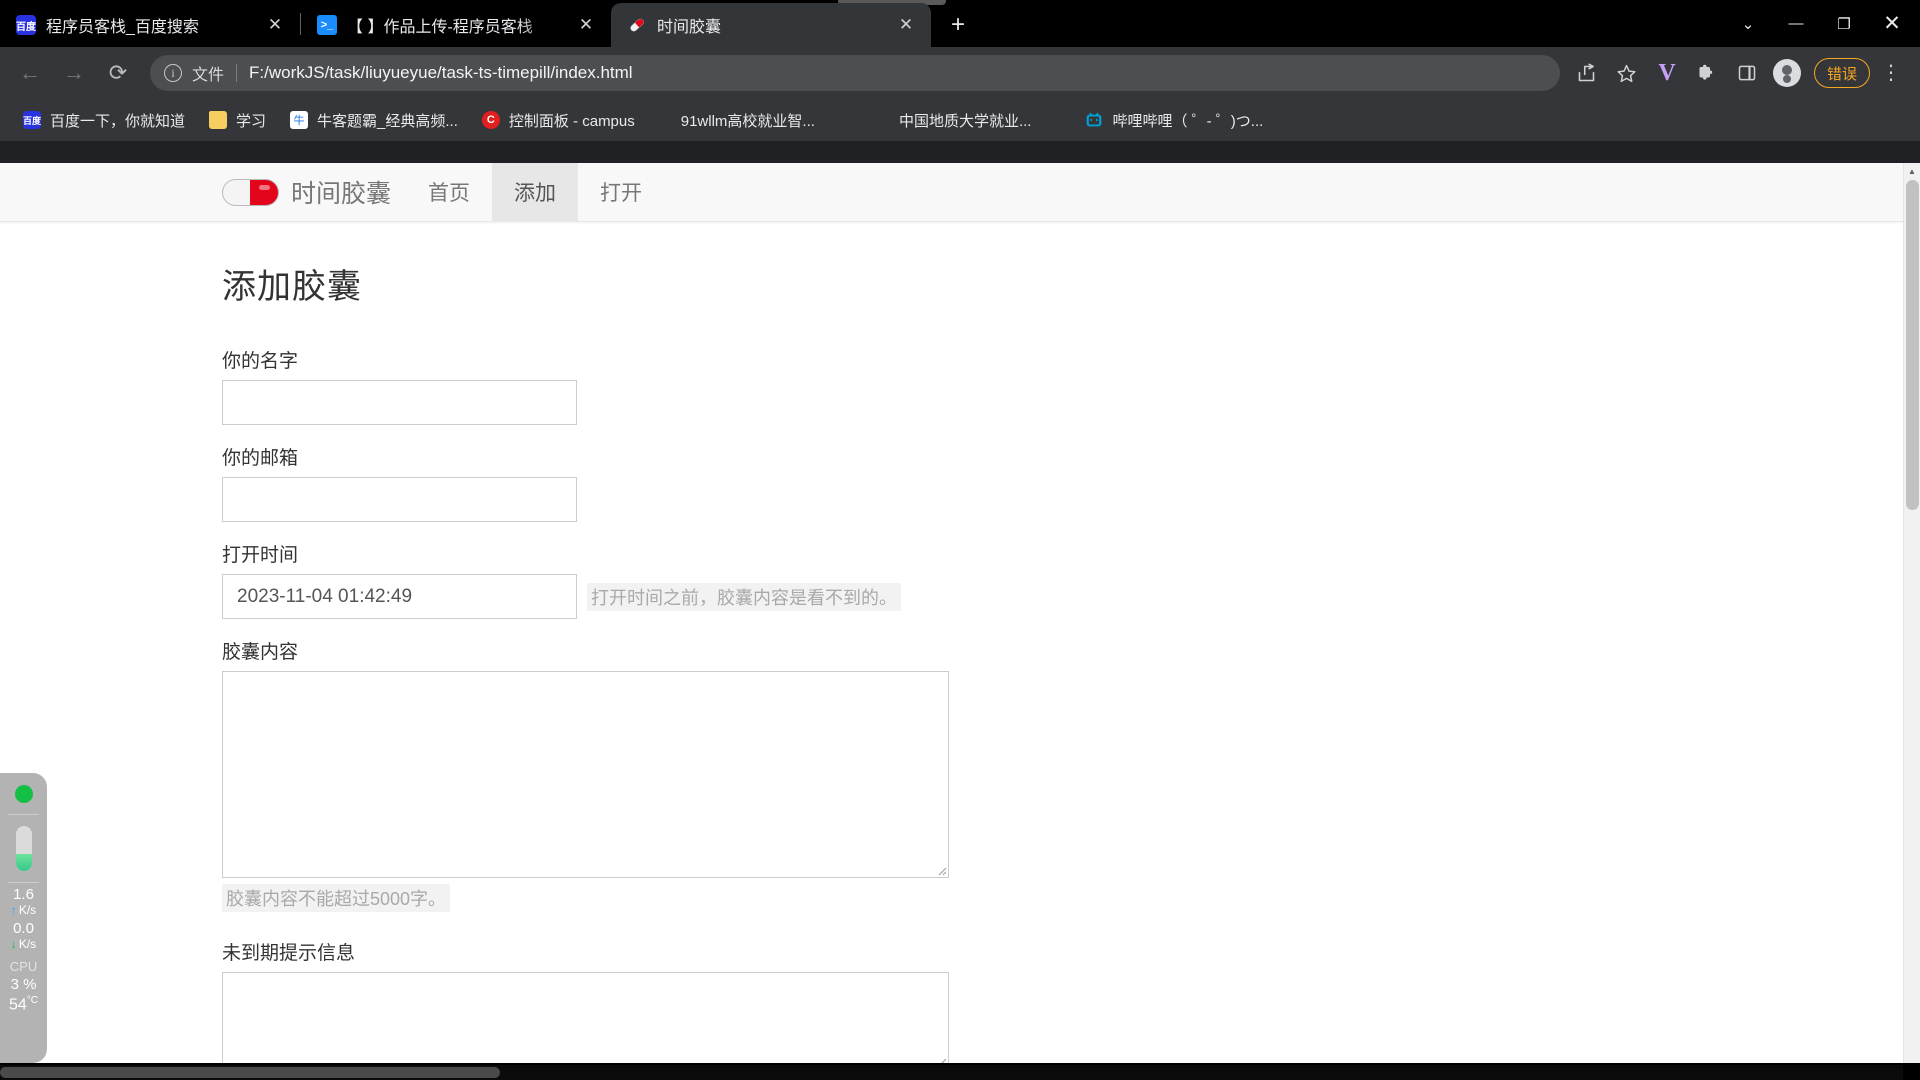 The image size is (1920, 1080). Describe the element at coordinates (621, 192) in the screenshot. I see `nav-link-open: 打开` at that location.